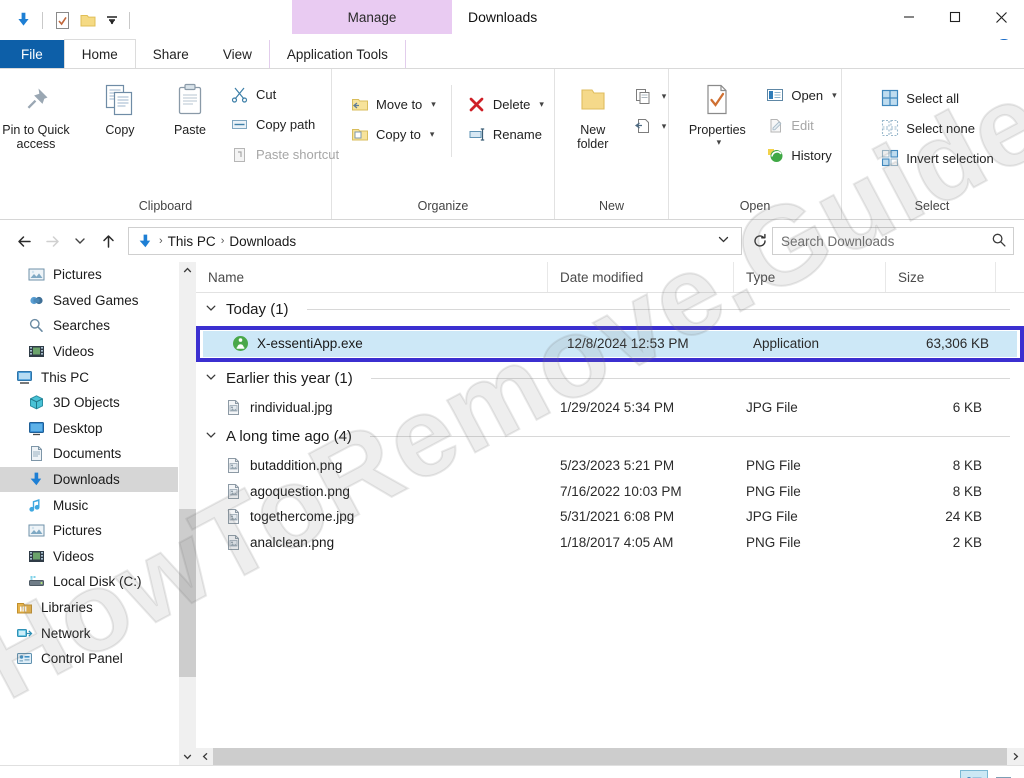 The width and height of the screenshot is (1024, 778). What do you see at coordinates (89, 659) in the screenshot?
I see `sidebar-item-control-panel: Control Panel` at bounding box center [89, 659].